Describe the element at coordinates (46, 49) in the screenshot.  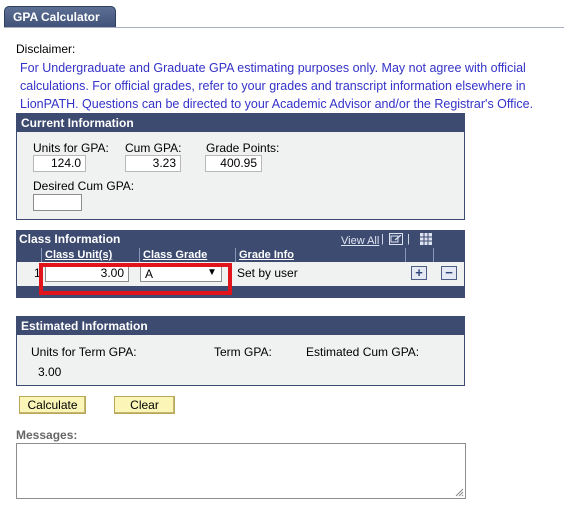
I see `disclaimer-title: Disclaimer:` at that location.